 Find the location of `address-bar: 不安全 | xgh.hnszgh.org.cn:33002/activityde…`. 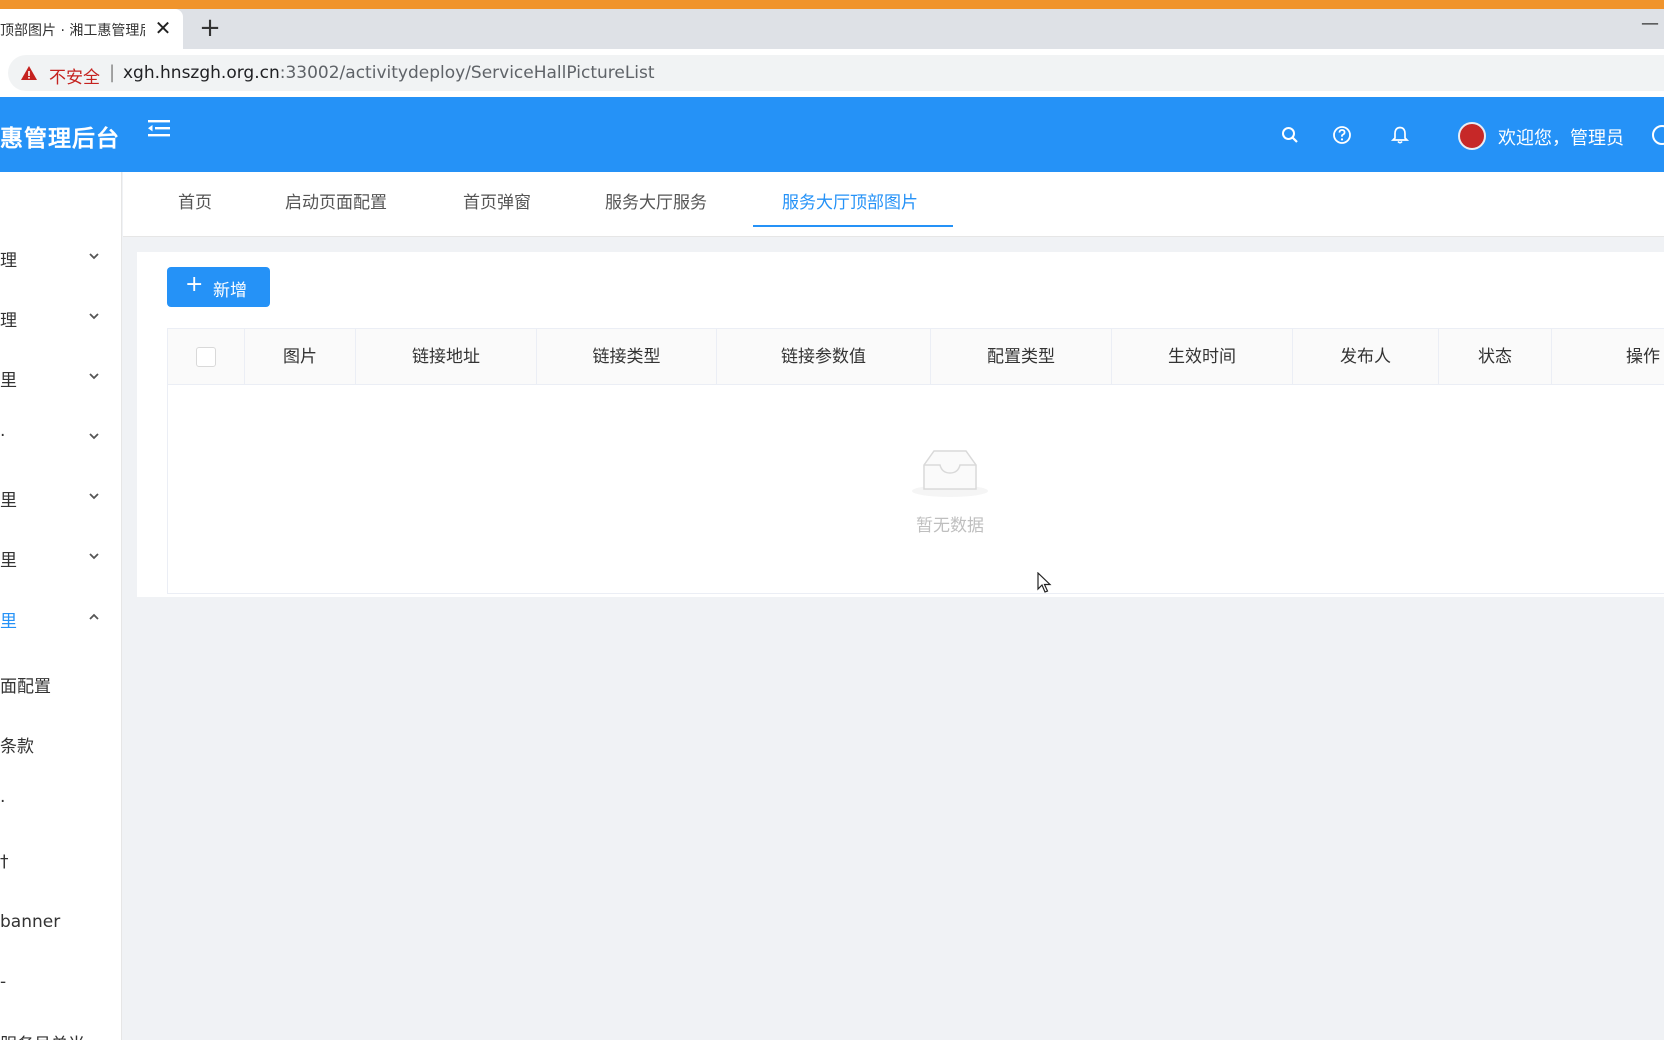

address-bar: 不安全 | xgh.hnszgh.org.cn:33002/activityde… is located at coordinates (832, 73).